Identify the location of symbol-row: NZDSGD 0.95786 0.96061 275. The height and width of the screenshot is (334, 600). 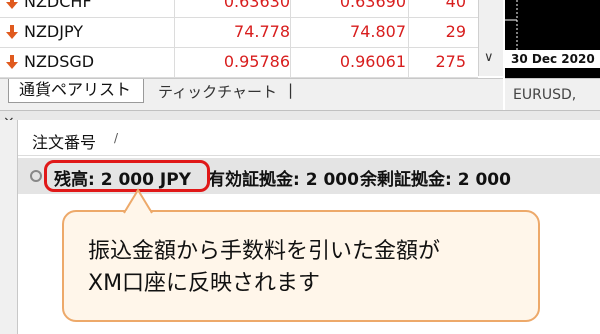
(239, 63).